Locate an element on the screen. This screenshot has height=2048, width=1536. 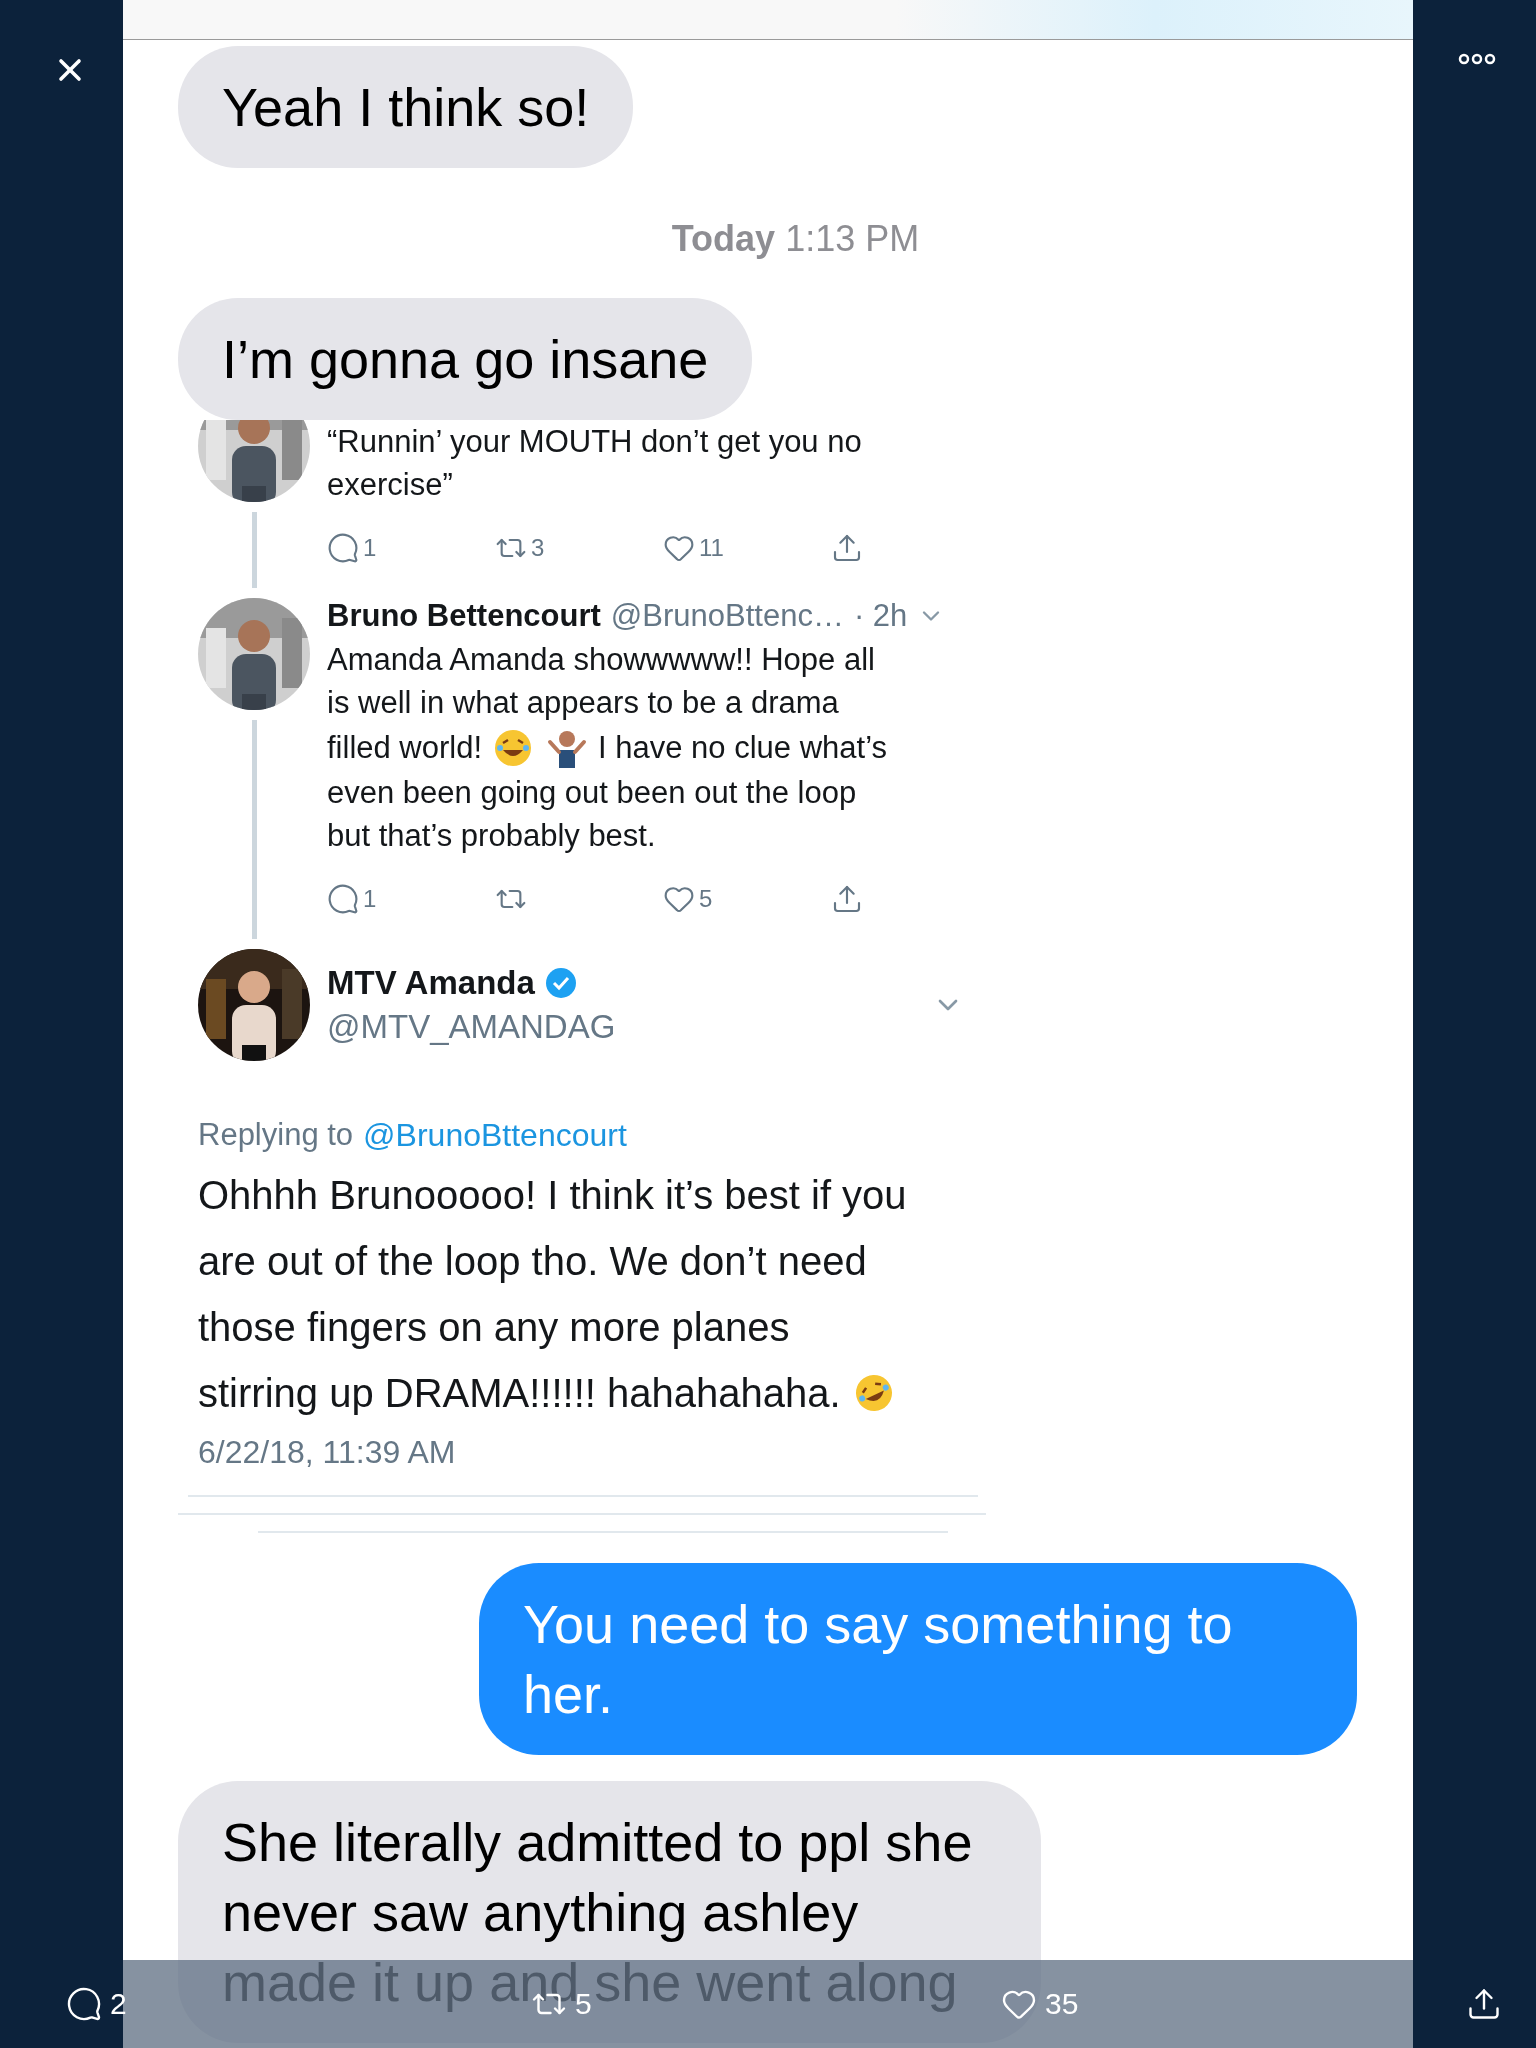
tweet-text: stirring up DRAMA!!!!!! hahahahaha. is located at coordinates (519, 1393).